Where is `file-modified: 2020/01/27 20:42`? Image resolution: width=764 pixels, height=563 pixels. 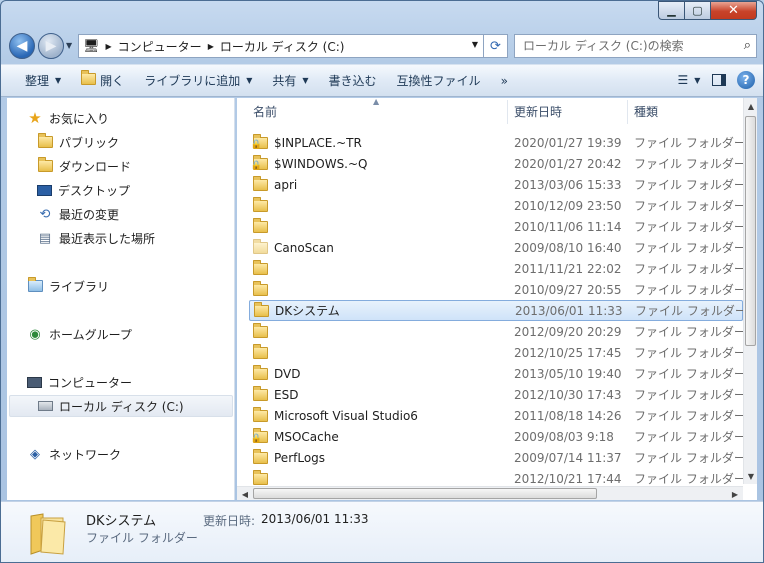 file-modified: 2020/01/27 20:42 is located at coordinates (568, 163).